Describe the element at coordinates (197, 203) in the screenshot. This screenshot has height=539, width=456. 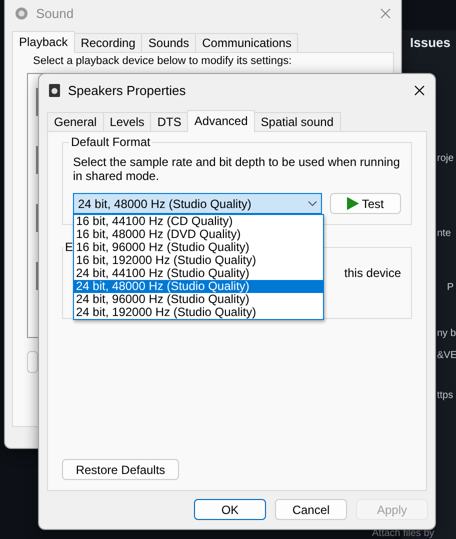
I see `format-dropdown: 24 bit, 48000 Hz (Studio Quality)` at that location.